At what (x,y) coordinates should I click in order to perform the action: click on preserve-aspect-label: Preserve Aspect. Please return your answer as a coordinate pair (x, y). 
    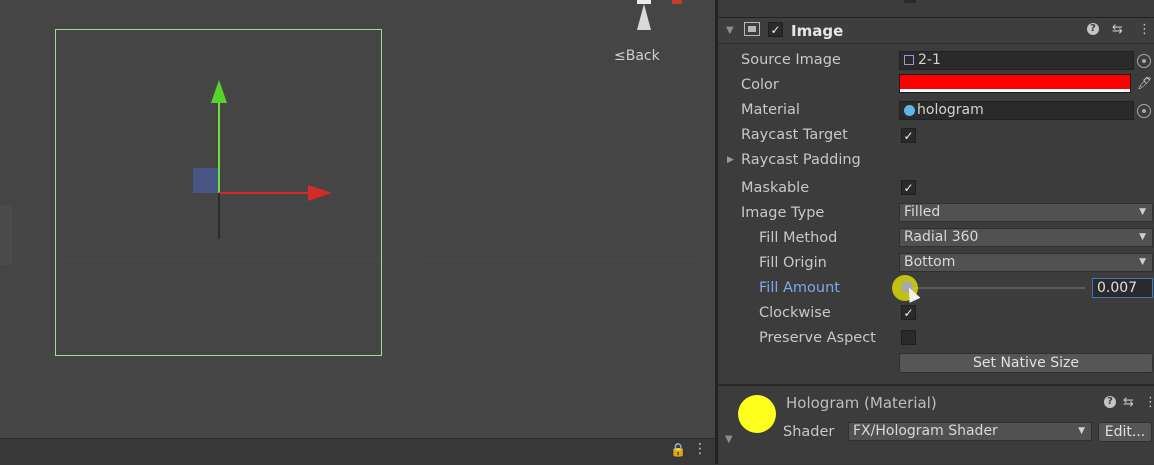
    Looking at the image, I should click on (817, 338).